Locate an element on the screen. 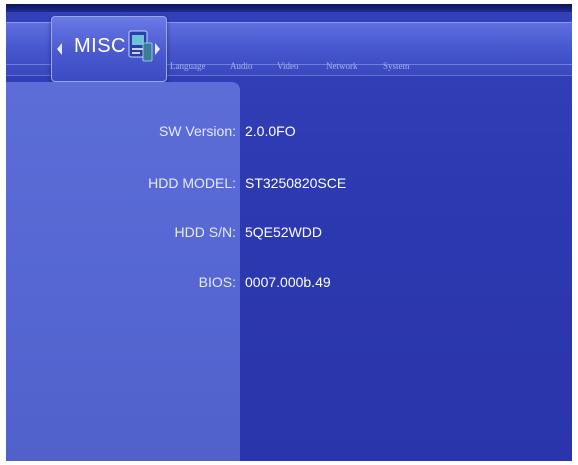  tab-video: Video is located at coordinates (287, 66).